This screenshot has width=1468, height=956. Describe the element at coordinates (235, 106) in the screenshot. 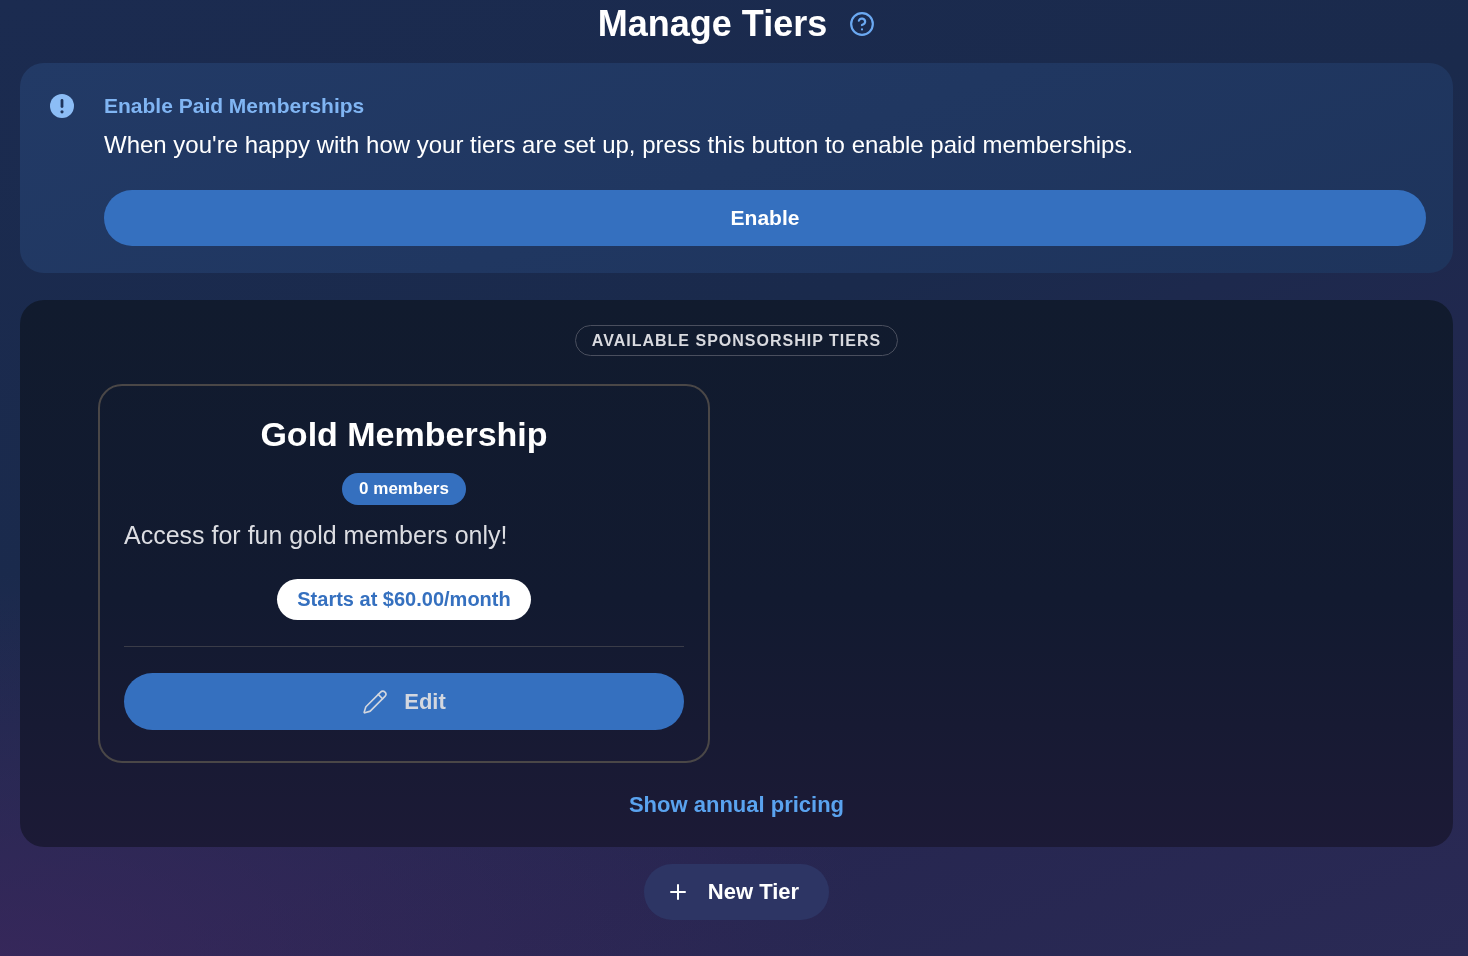

I see `notice-title: Enable Paid Memberships` at that location.